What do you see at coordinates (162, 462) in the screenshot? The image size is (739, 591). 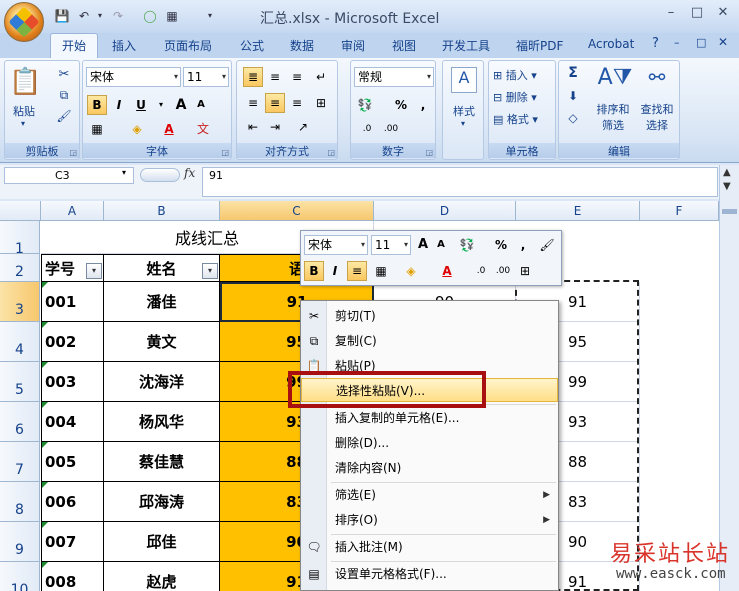 I see `name-cell: 蔡佳慧` at bounding box center [162, 462].